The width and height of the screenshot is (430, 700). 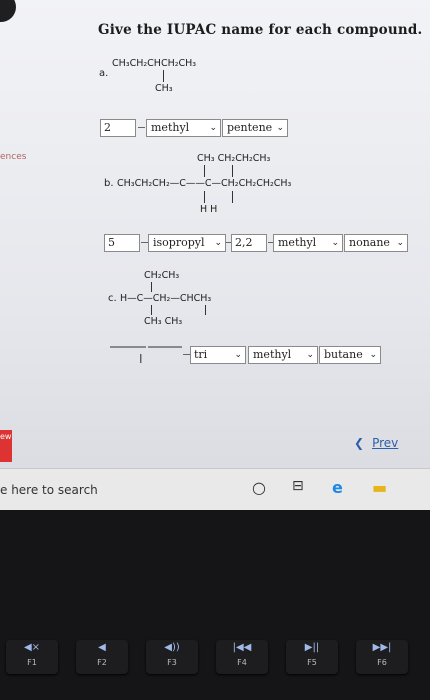 What do you see at coordinates (32, 647) in the screenshot?
I see `mute-icon: ◀×` at bounding box center [32, 647].